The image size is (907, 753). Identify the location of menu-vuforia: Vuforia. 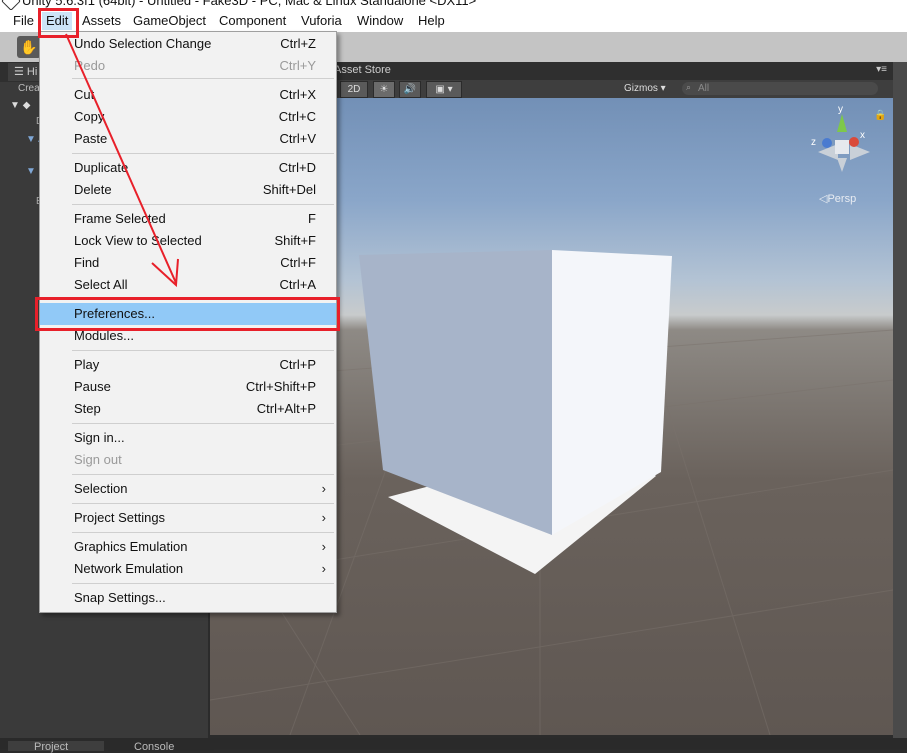
(321, 21).